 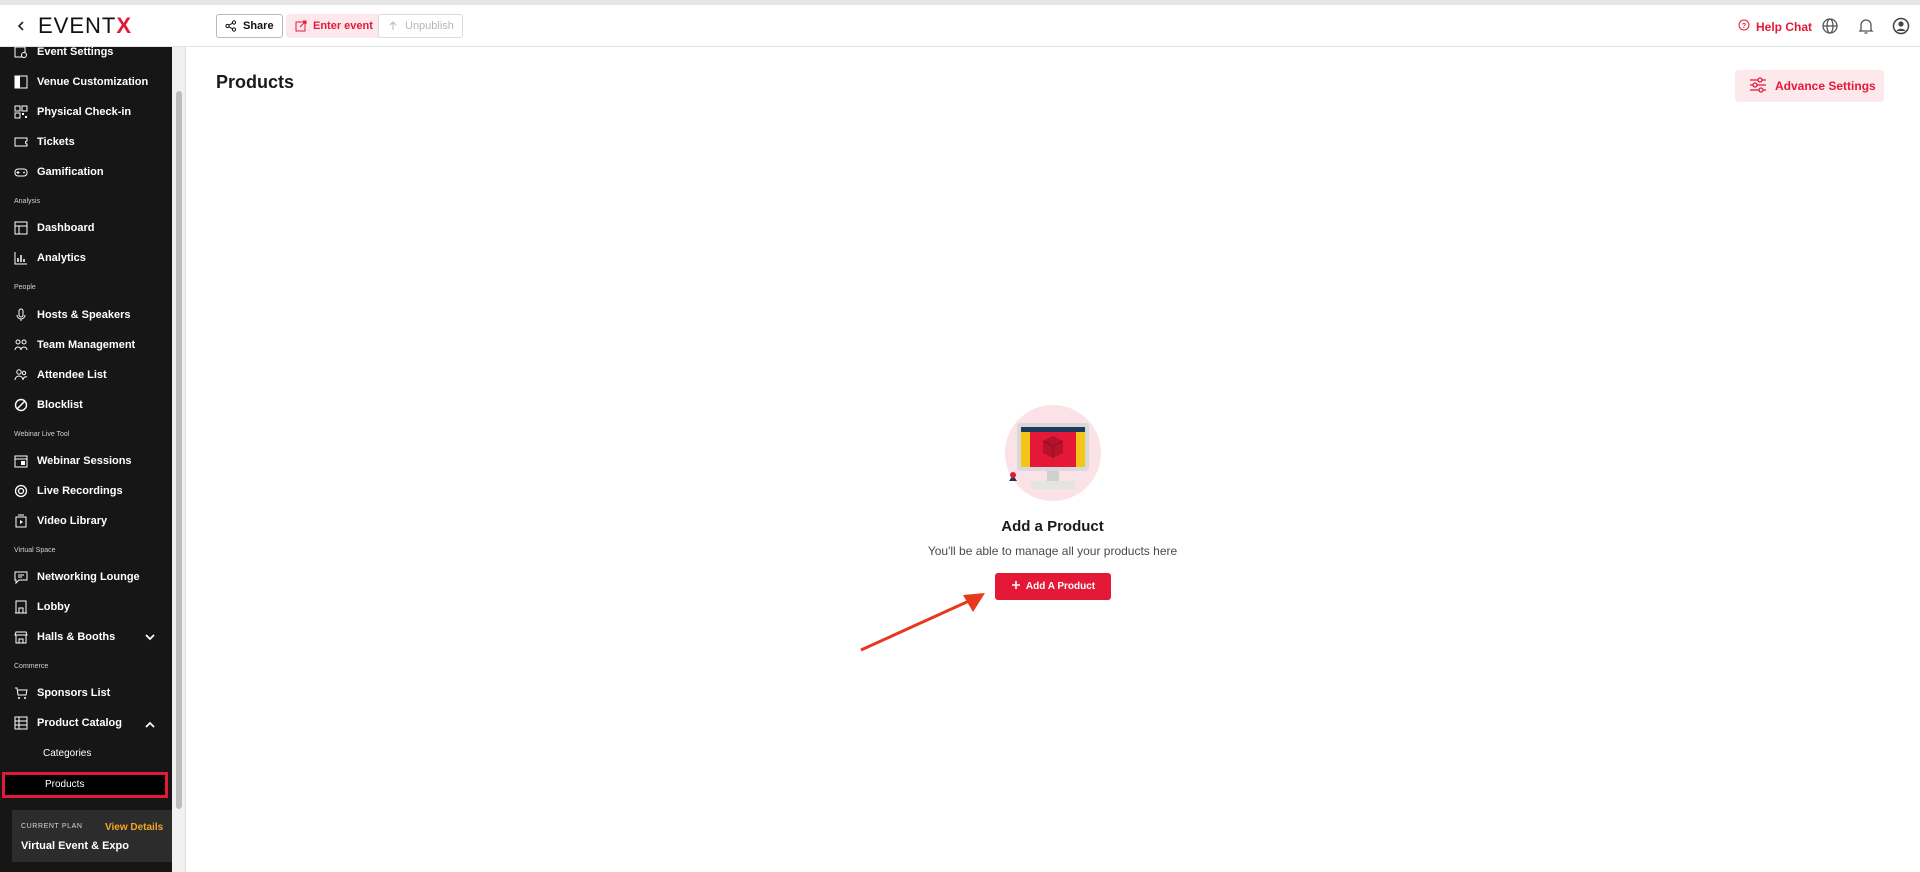 What do you see at coordinates (21, 172) in the screenshot?
I see `gamepad-icon` at bounding box center [21, 172].